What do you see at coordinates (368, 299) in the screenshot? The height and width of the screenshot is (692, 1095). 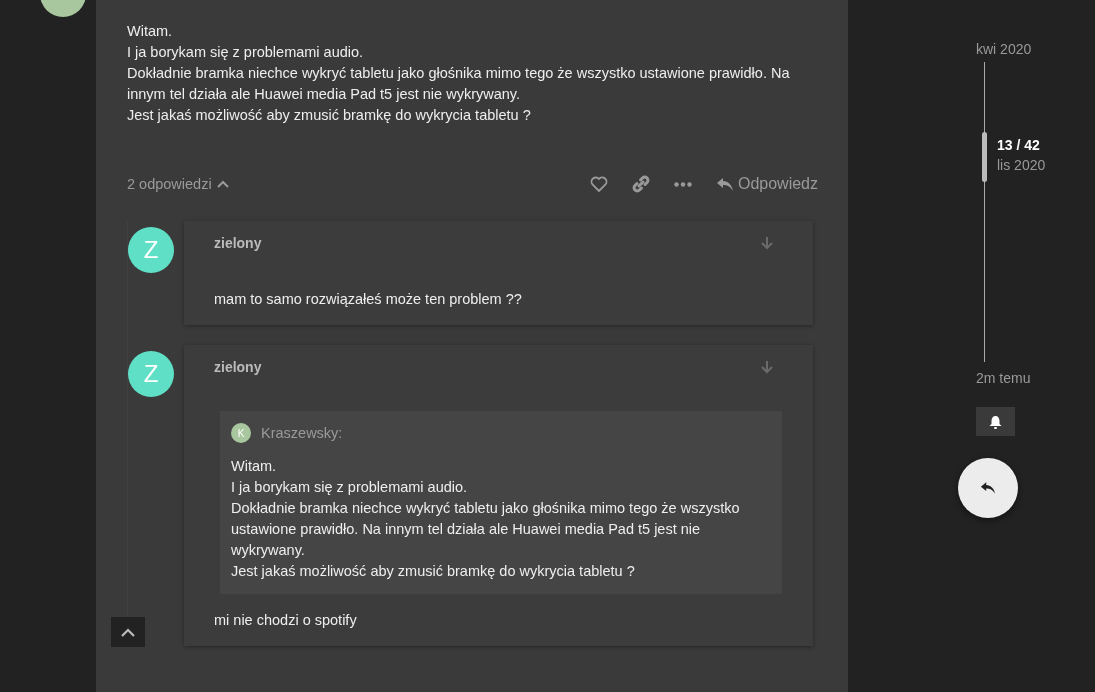 I see `reply-text: mam to samo rozwiązałeś może ten problem ??` at bounding box center [368, 299].